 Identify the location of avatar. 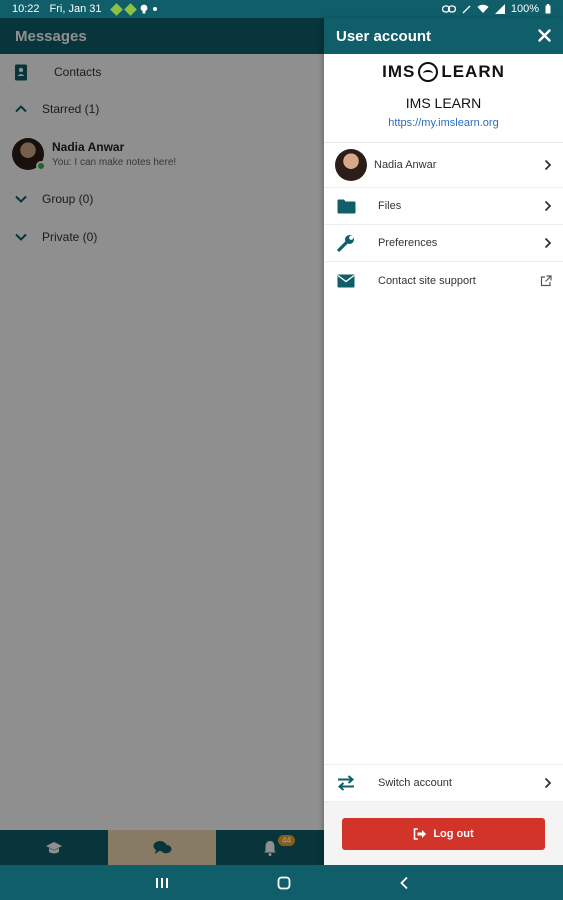
(351, 165).